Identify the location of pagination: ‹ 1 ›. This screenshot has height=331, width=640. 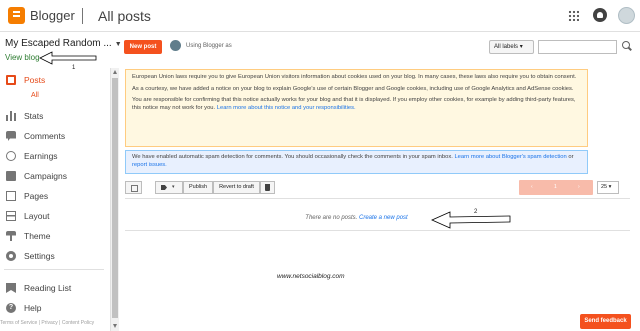
(556, 187).